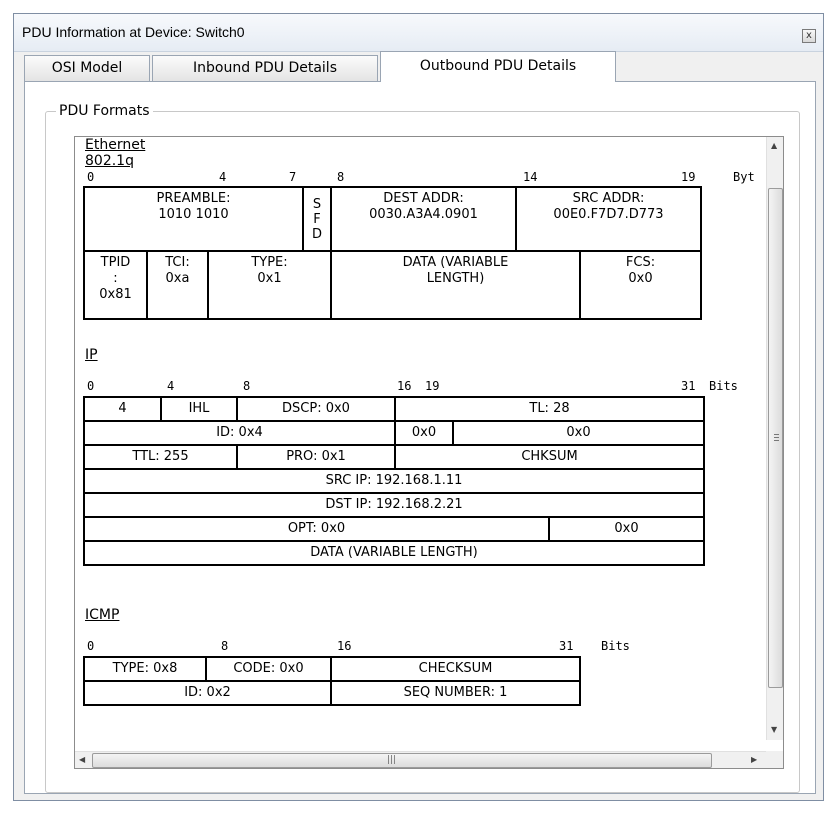 Image resolution: width=830 pixels, height=826 pixels. I want to click on tab-osi-model: OSI Model, so click(87, 68).